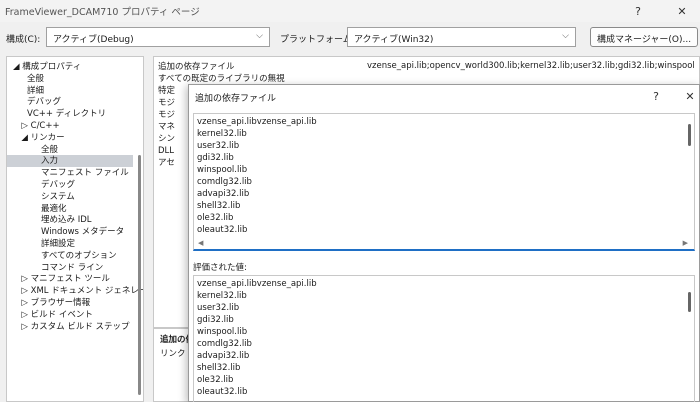 Image resolution: width=700 pixels, height=402 pixels. Describe the element at coordinates (689, 302) in the screenshot. I see `eval-scrollbar` at that location.